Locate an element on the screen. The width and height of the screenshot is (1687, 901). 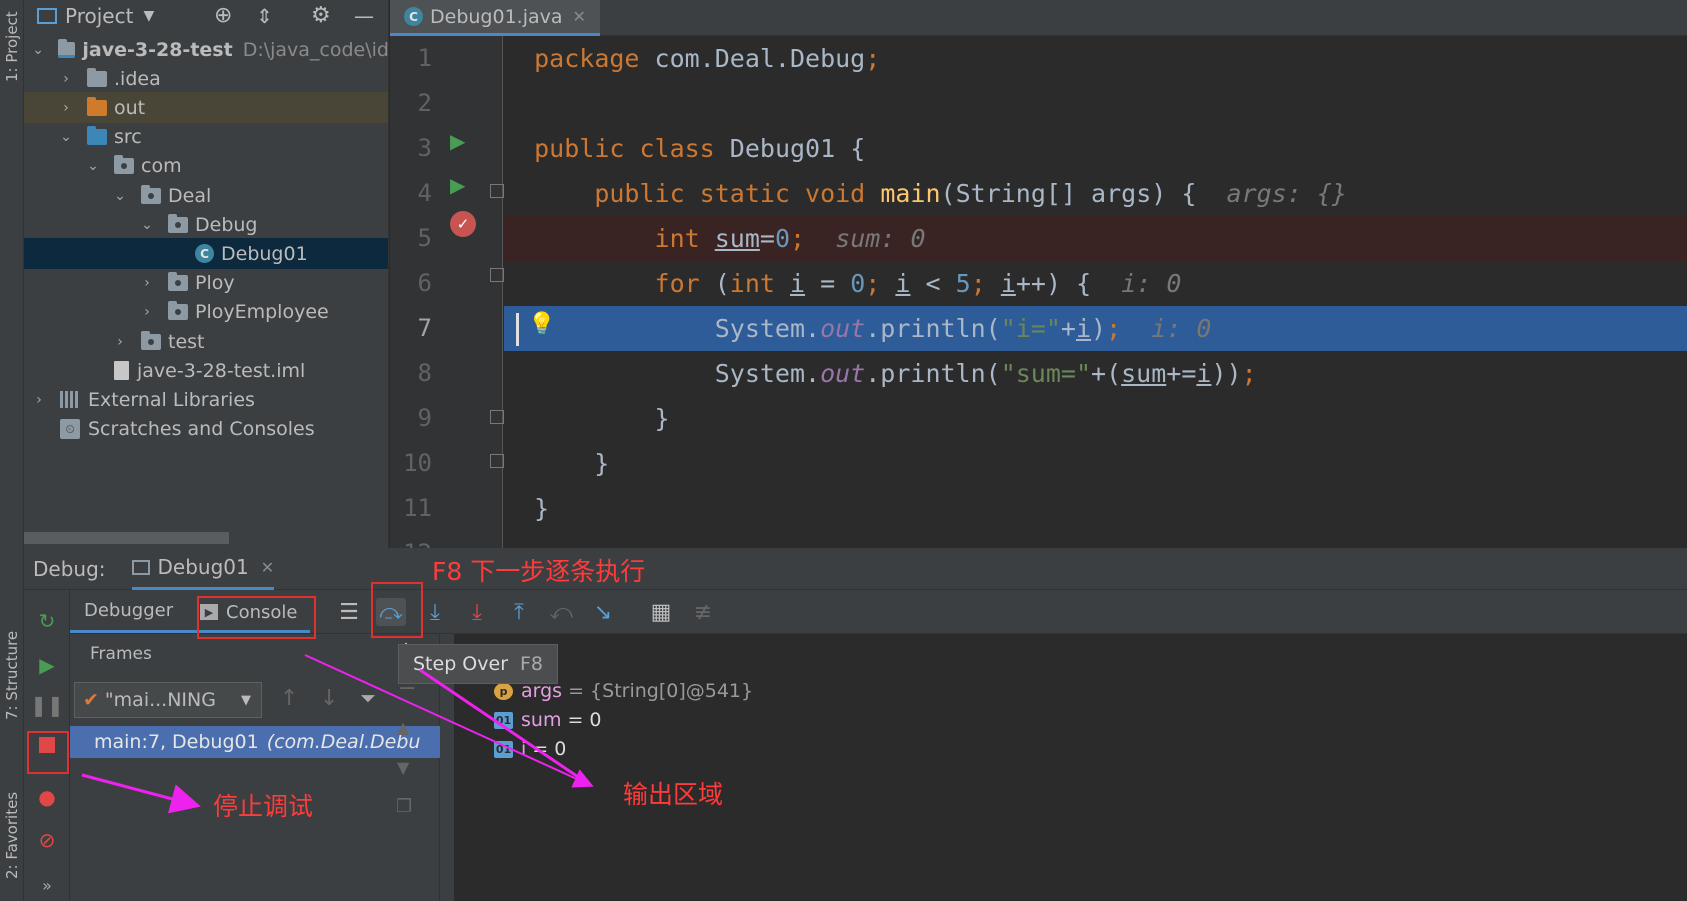
arrow-stop is located at coordinates (141, 793).